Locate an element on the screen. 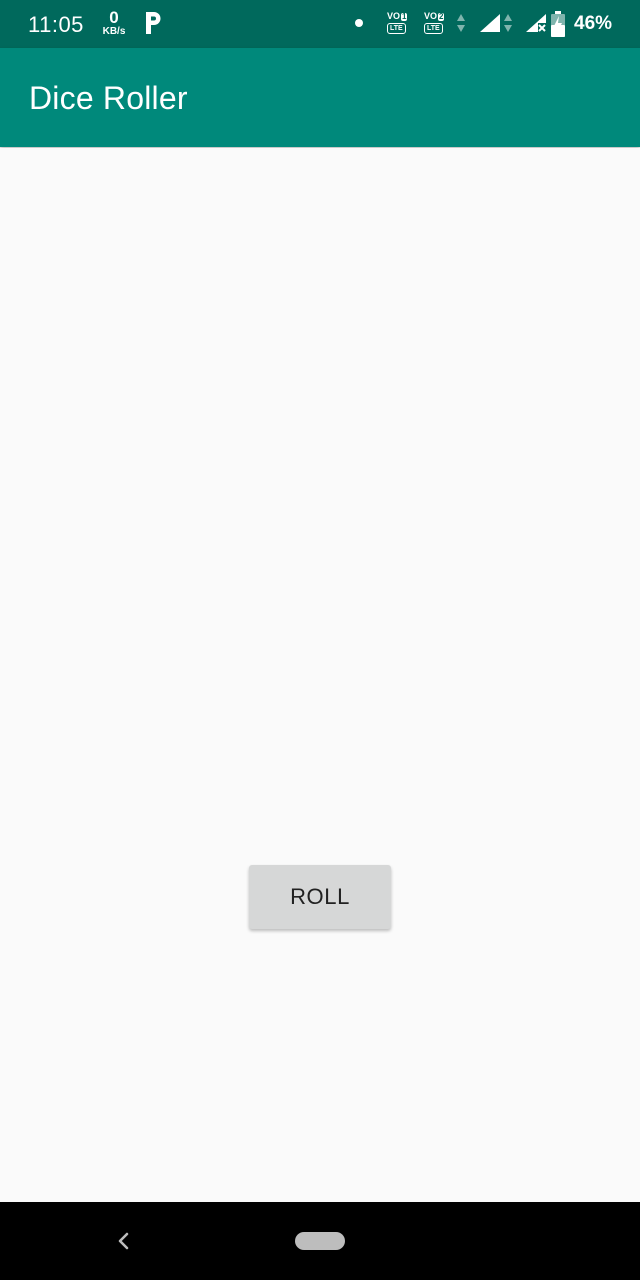  back-icon is located at coordinates (124, 1241).